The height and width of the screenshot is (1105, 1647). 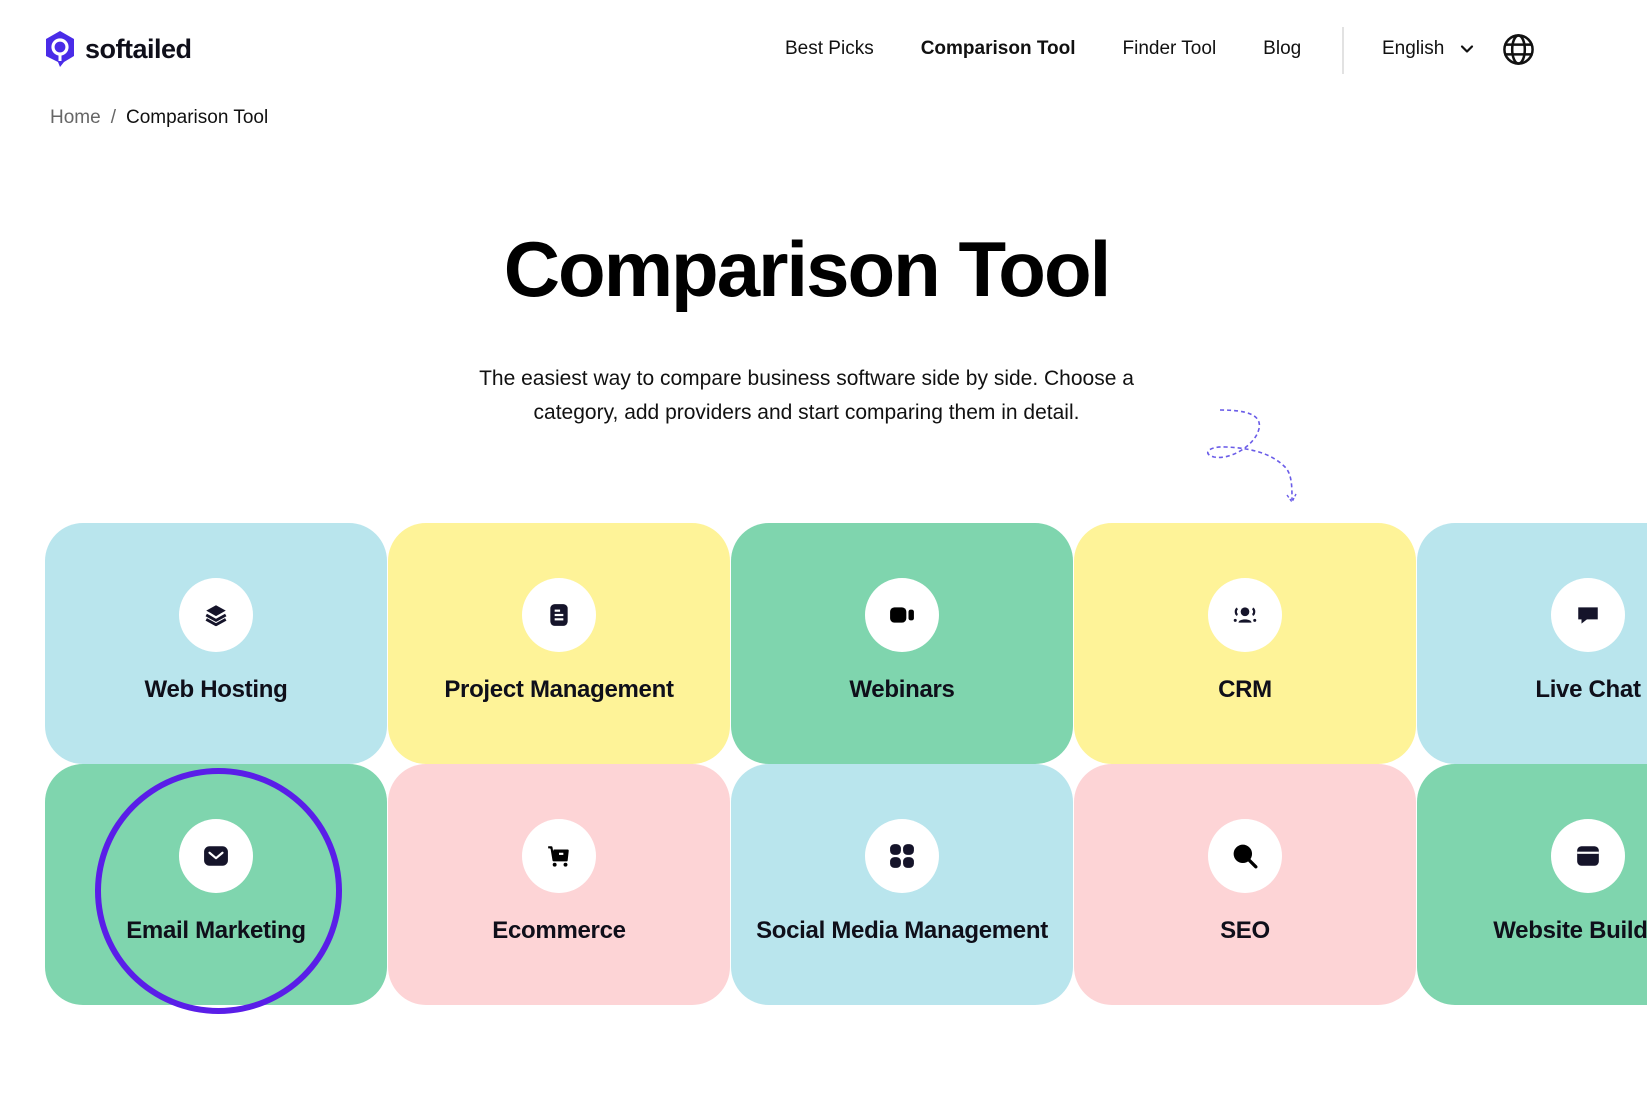 What do you see at coordinates (1282, 49) in the screenshot?
I see `nav-blog: Blog` at bounding box center [1282, 49].